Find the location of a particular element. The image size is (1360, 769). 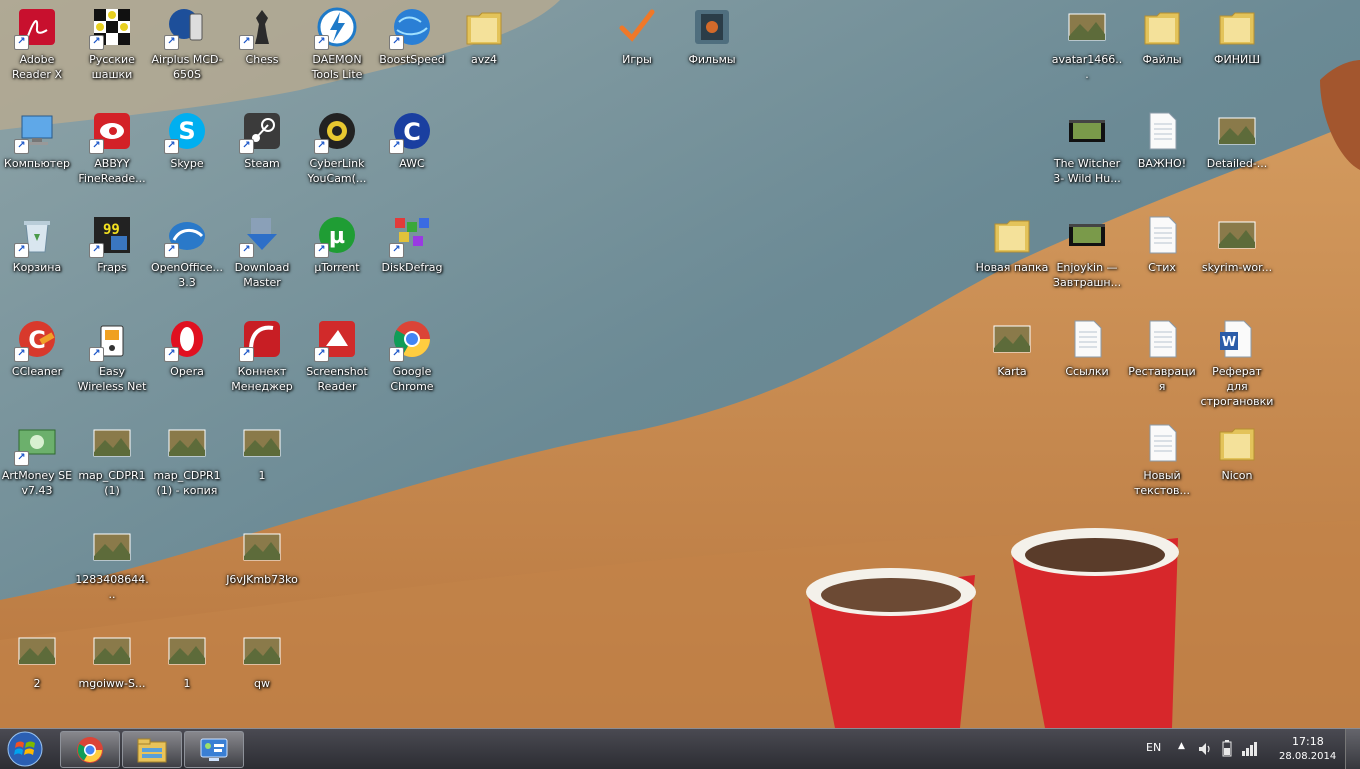

desktop-icon: ↗ Google Chrome is located at coordinates (412, 362).